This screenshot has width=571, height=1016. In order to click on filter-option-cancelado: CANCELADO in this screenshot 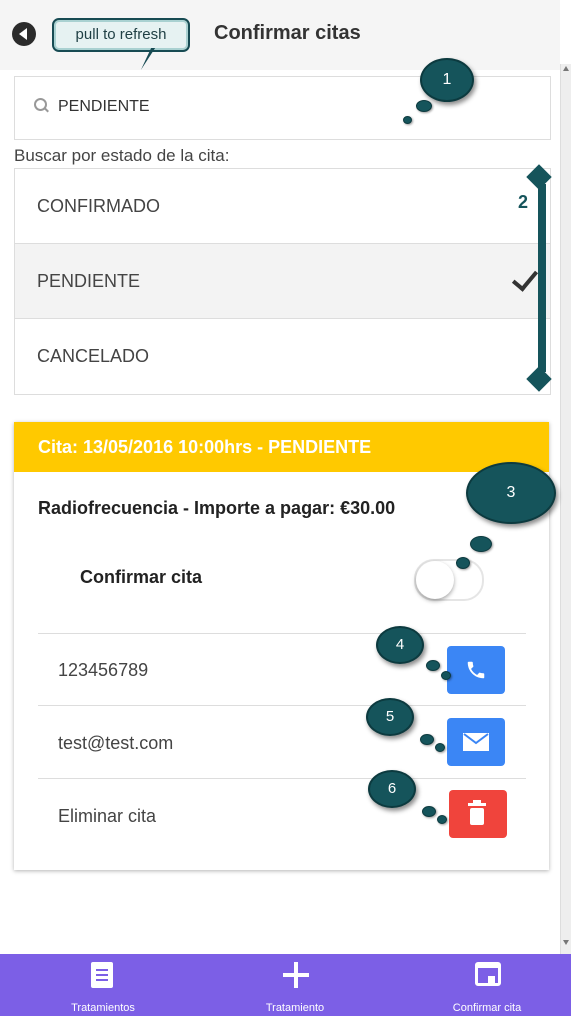, I will do `click(282, 356)`.